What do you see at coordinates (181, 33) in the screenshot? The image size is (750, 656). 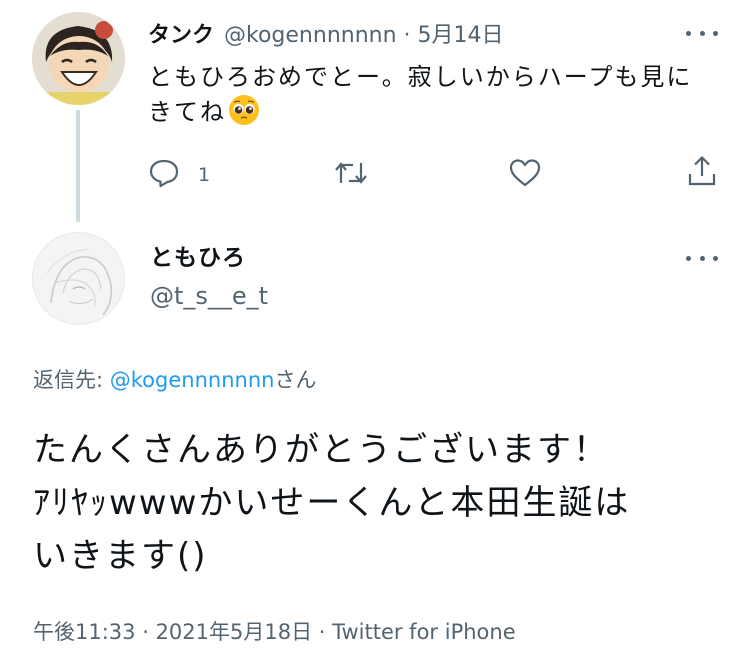 I see `parent-display-name: タンク` at bounding box center [181, 33].